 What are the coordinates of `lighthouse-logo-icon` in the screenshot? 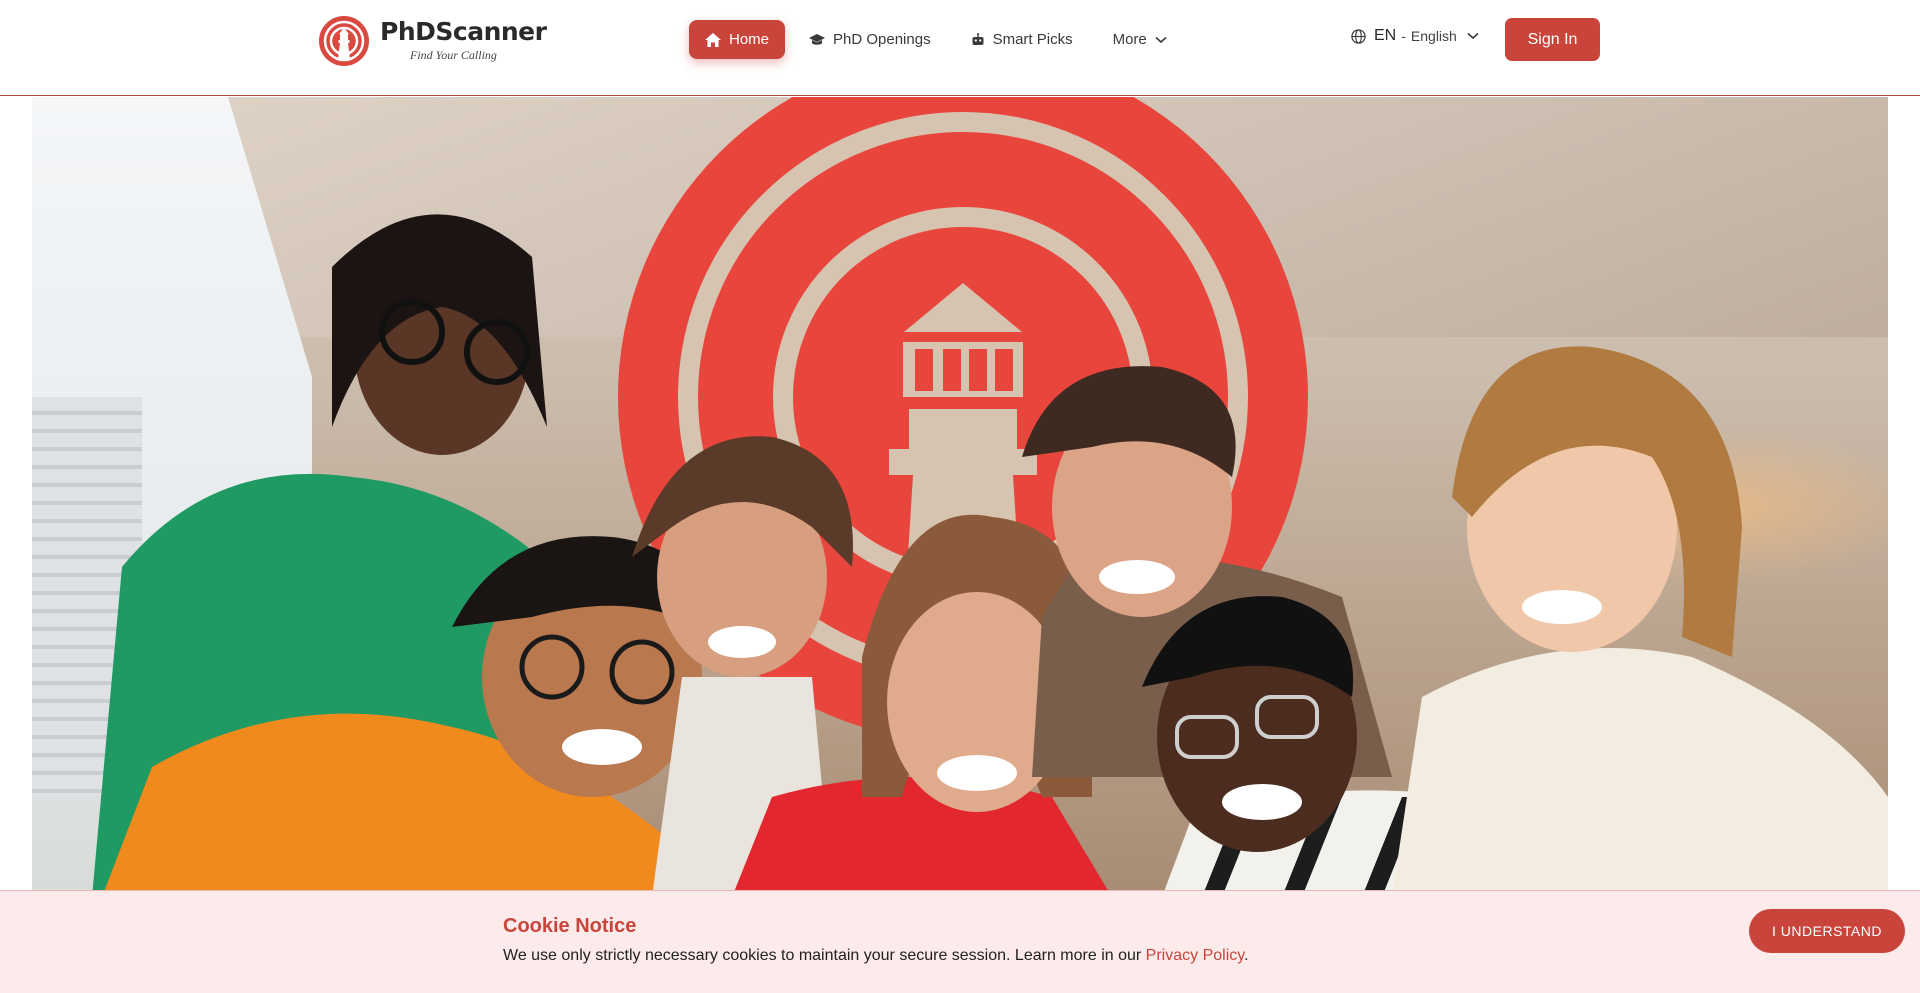 It's located at (344, 41).